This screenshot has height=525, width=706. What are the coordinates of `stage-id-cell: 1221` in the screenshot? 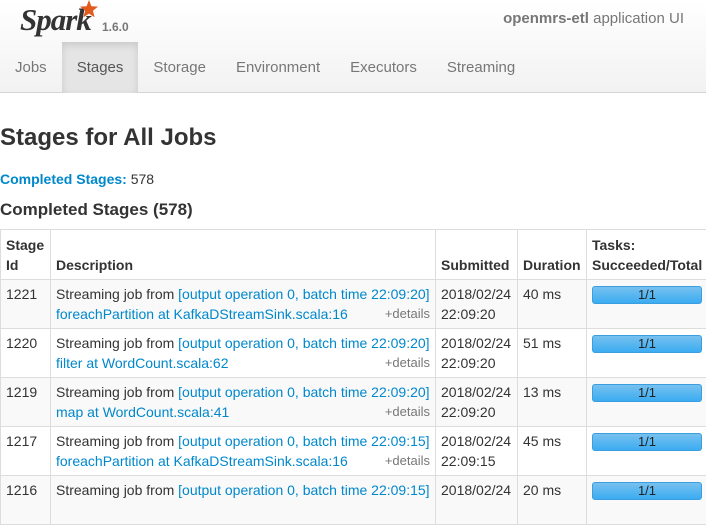 It's located at (26, 304).